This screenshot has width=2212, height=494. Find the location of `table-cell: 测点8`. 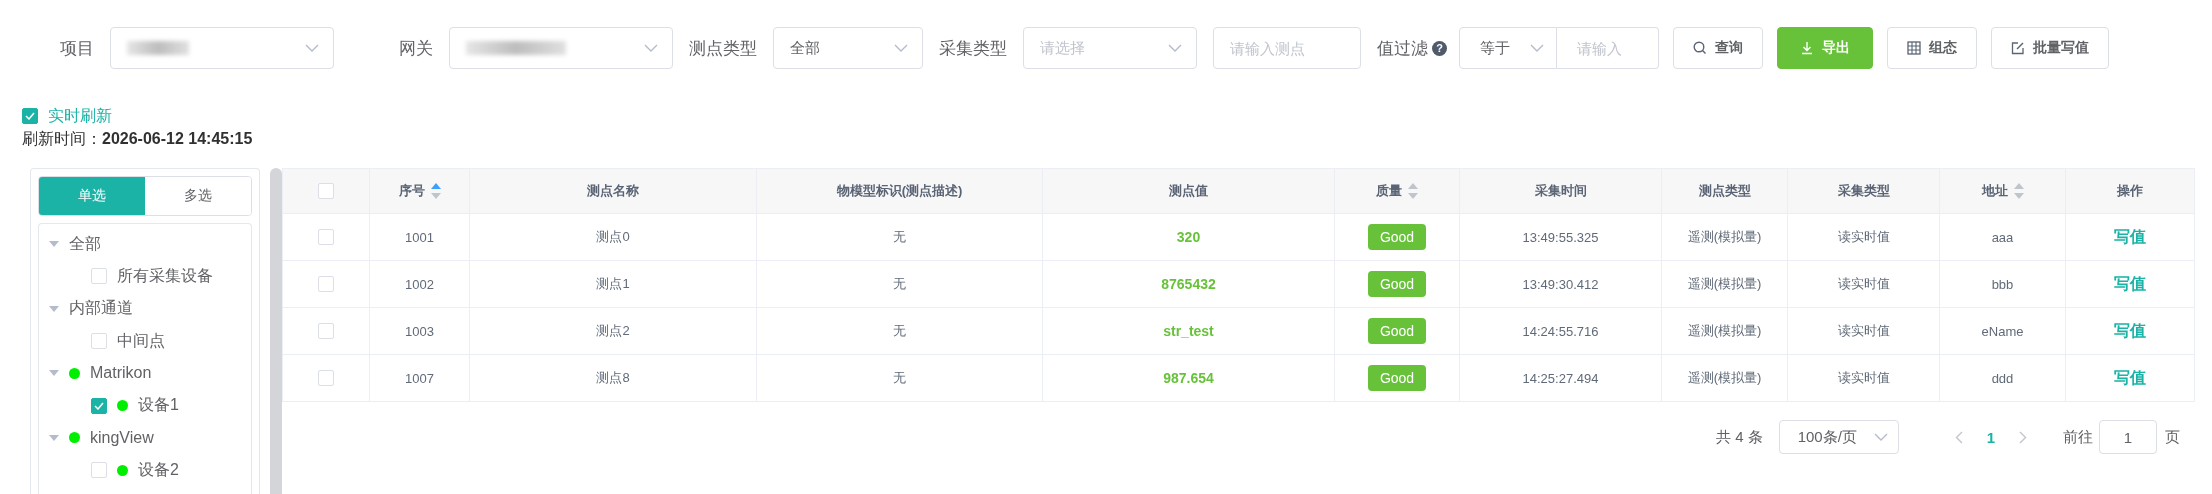

table-cell: 测点8 is located at coordinates (613, 377).